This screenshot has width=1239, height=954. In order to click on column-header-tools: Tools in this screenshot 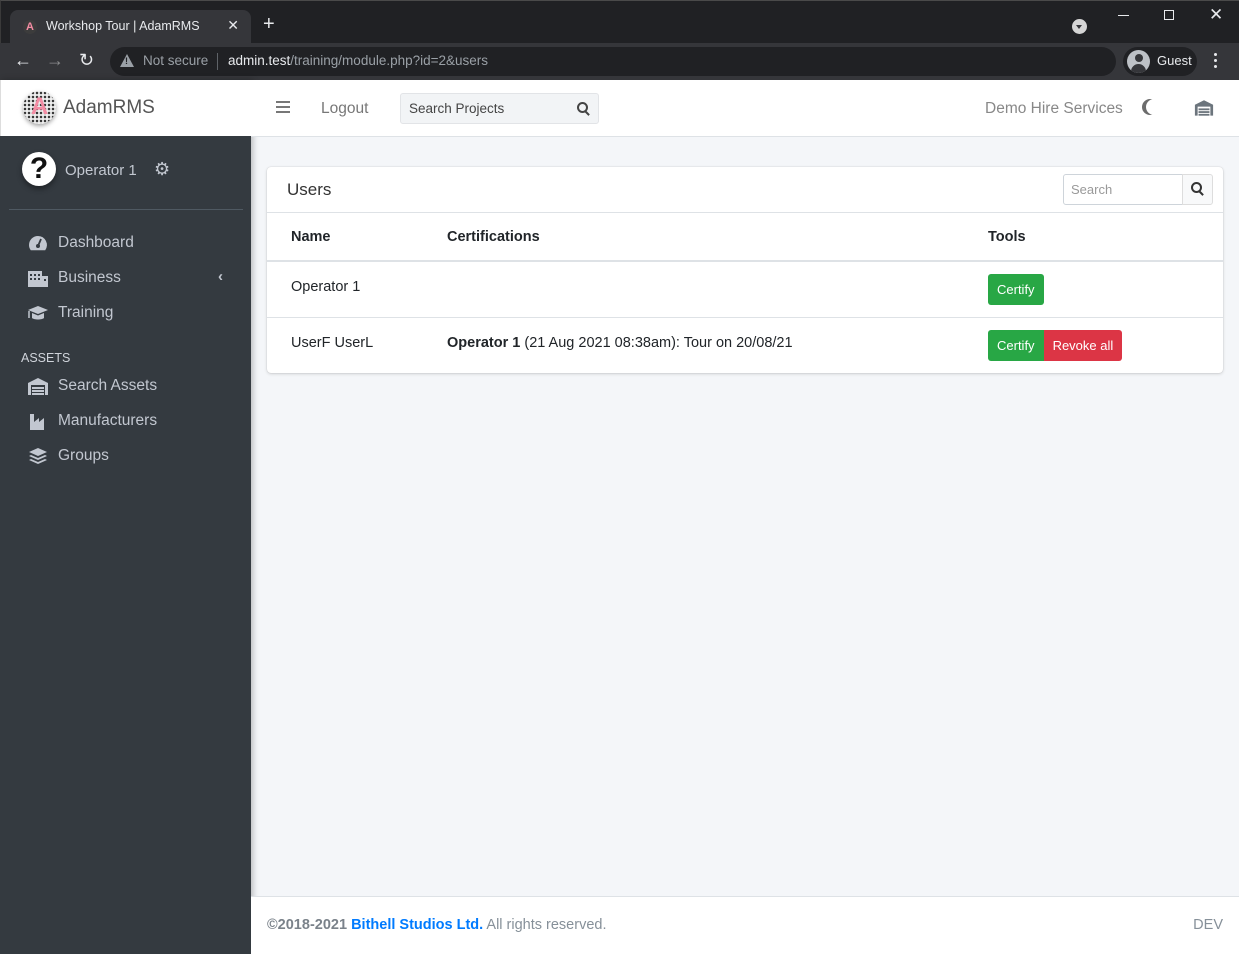, I will do `click(1105, 237)`.